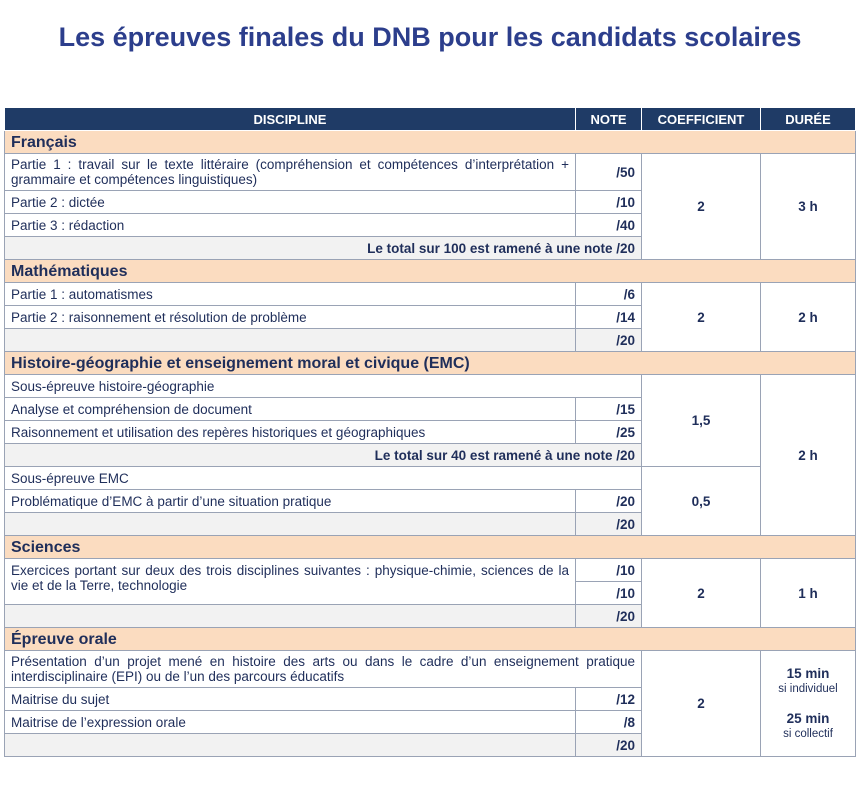 The image size is (860, 793). Describe the element at coordinates (608, 317) in the screenshot. I see `row-note: /14` at that location.